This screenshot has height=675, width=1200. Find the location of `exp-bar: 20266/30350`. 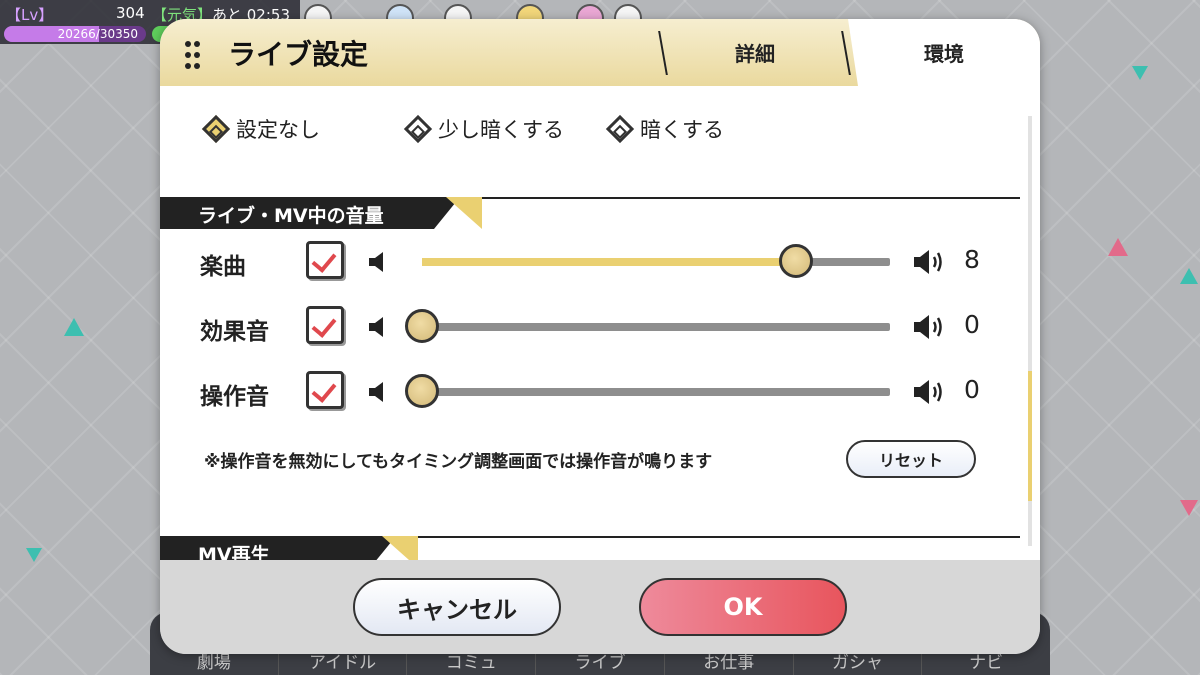

exp-bar: 20266/30350 is located at coordinates (75, 34).